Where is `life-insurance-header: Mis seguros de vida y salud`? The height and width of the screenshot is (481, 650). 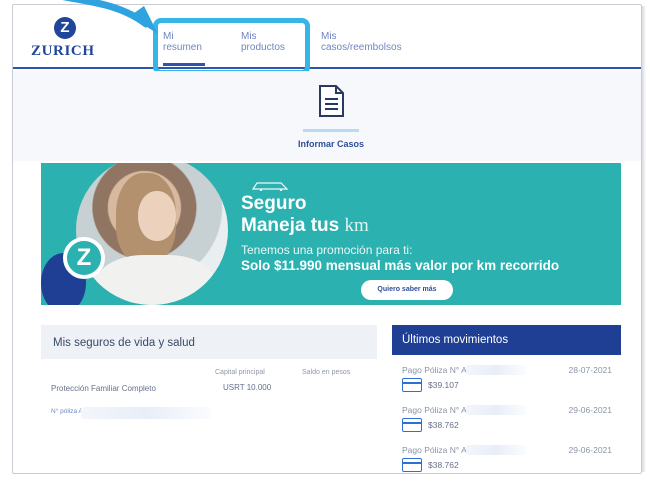
life-insurance-header: Mis seguros de vida y salud is located at coordinates (209, 342).